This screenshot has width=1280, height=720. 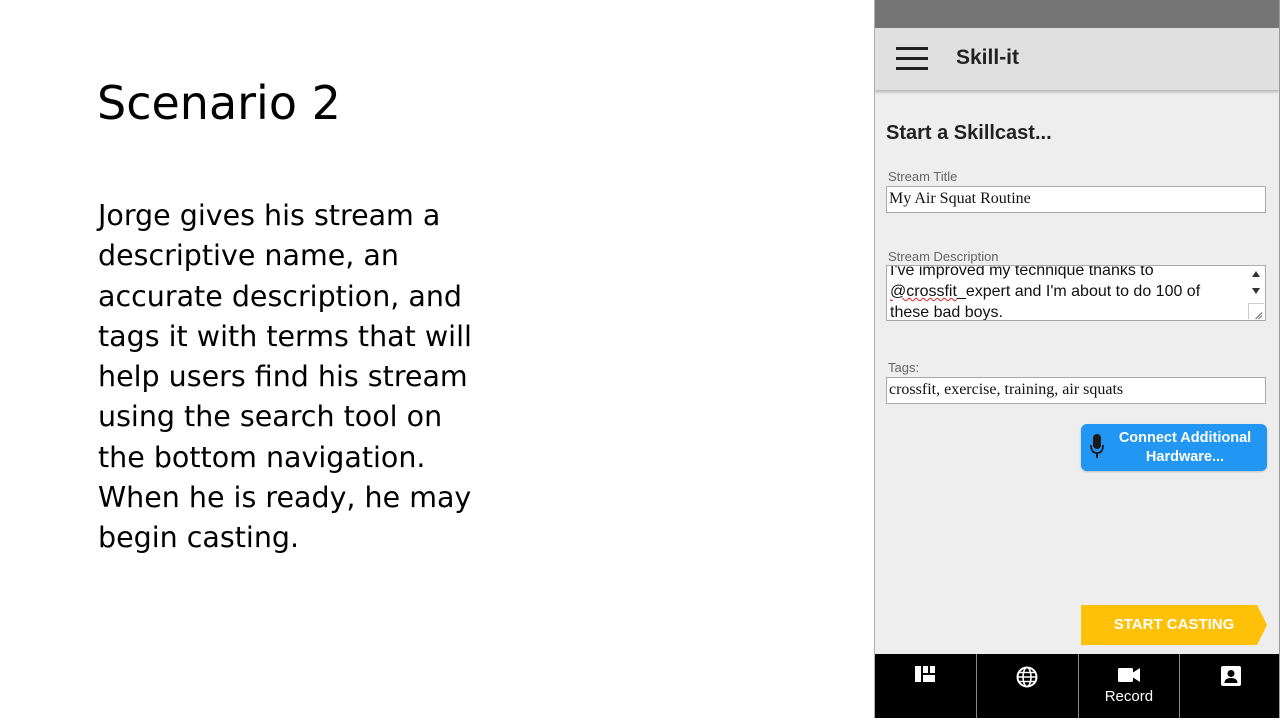 I want to click on status-bar, so click(x=1077, y=14).